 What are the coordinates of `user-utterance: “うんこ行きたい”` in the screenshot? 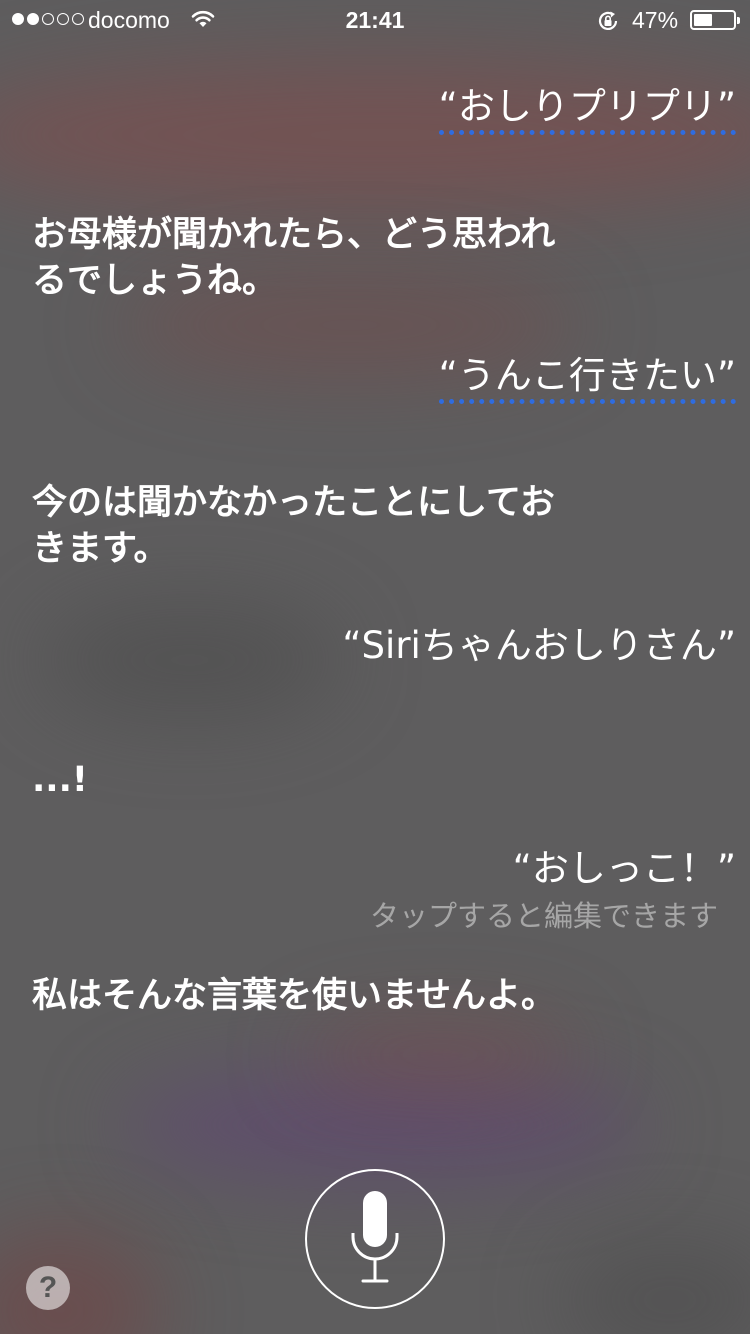 It's located at (587, 374).